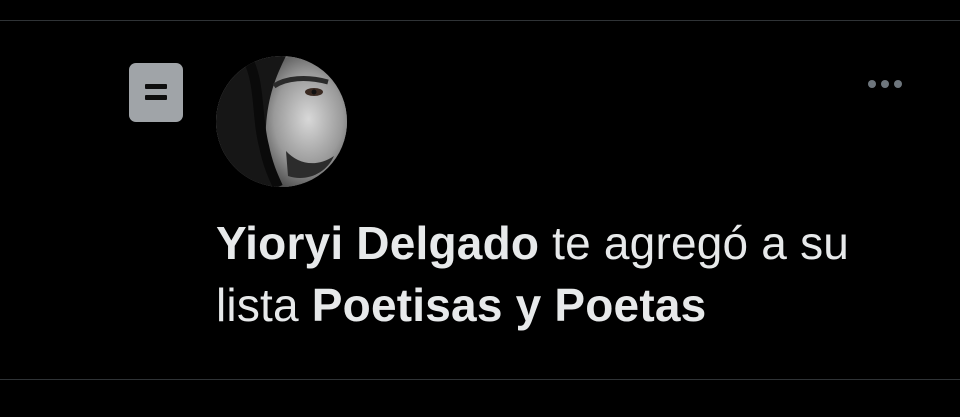 Image resolution: width=960 pixels, height=417 pixels. What do you see at coordinates (156, 92) in the screenshot?
I see `list-icon` at bounding box center [156, 92].